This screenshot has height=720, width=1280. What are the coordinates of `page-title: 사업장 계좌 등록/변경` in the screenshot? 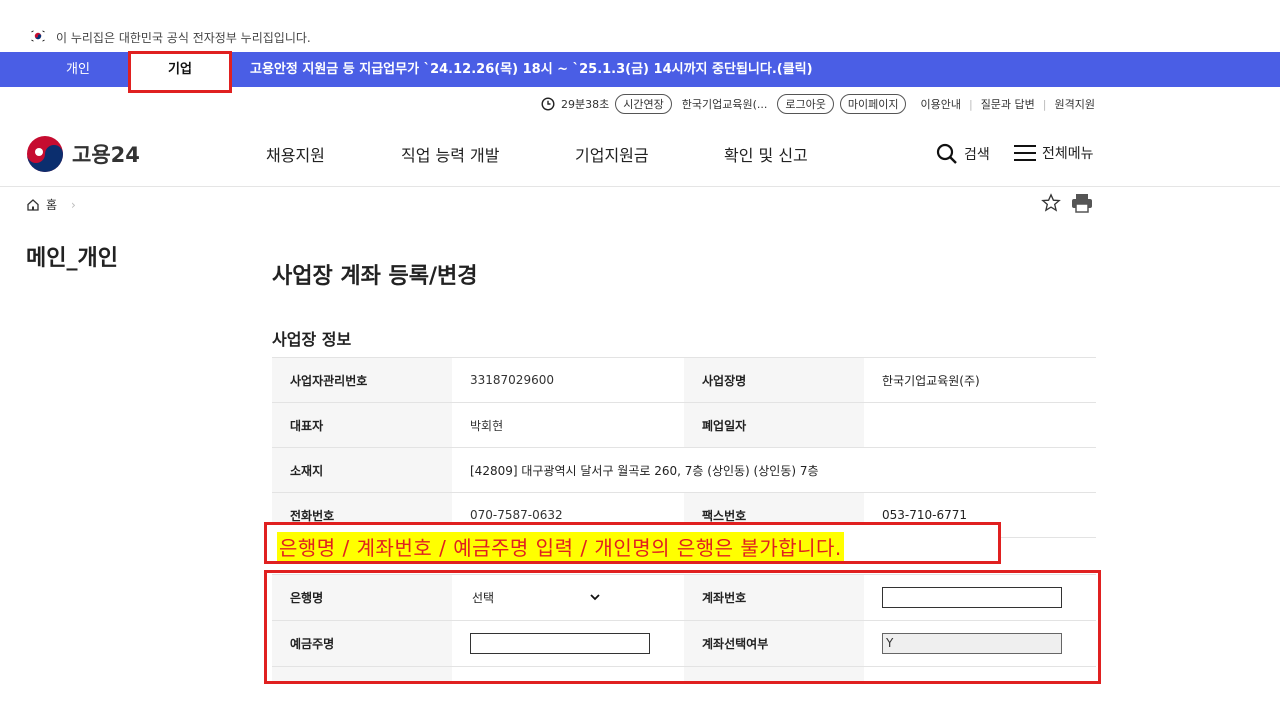 It's located at (375, 276).